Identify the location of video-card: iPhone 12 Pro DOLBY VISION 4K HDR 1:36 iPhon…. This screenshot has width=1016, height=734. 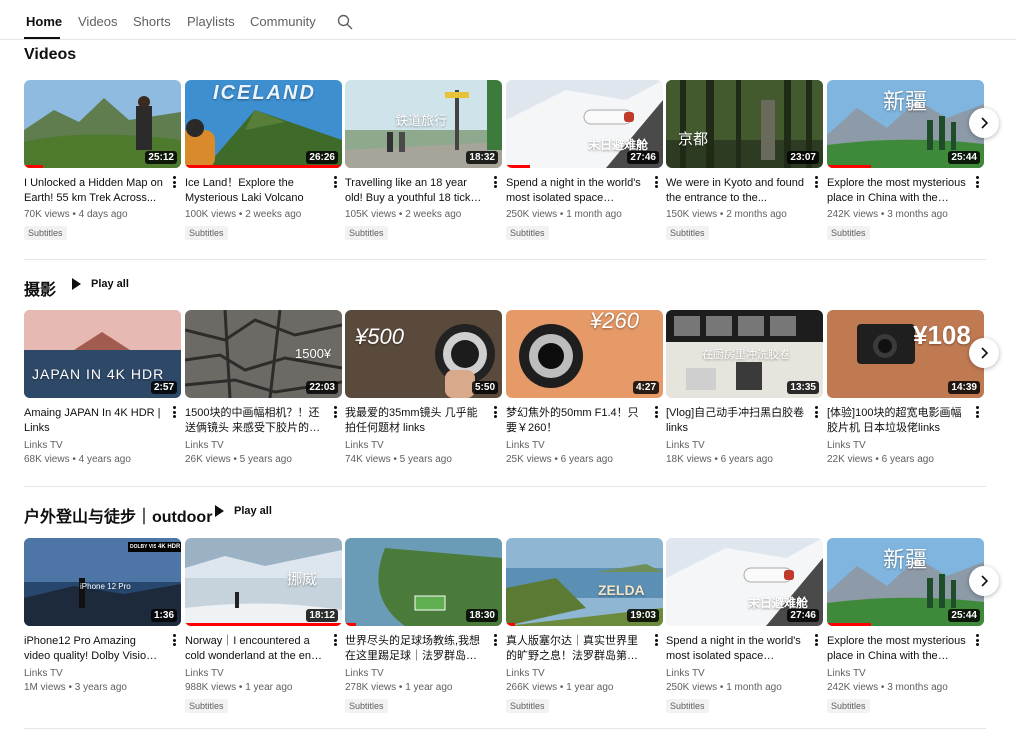
(102, 615).